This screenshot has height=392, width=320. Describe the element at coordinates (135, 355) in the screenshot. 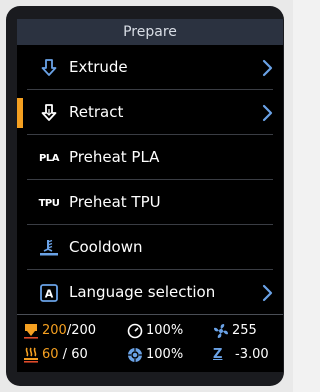

I see `flow-icon` at that location.